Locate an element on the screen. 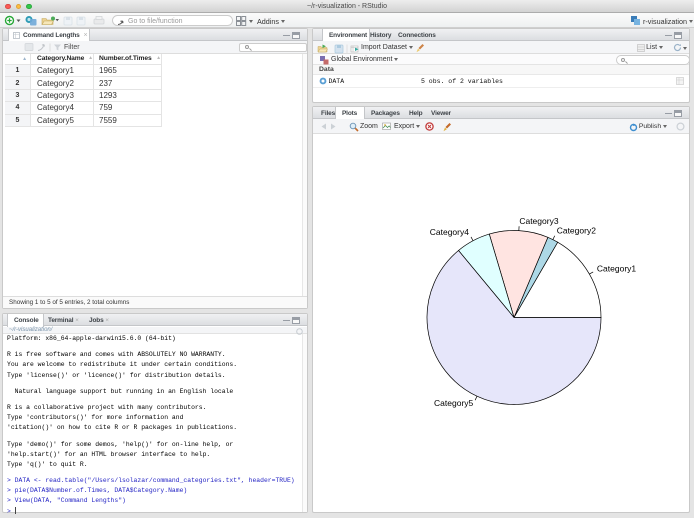 The height and width of the screenshot is (518, 694). svg-text: Category4 is located at coordinates (449, 232).